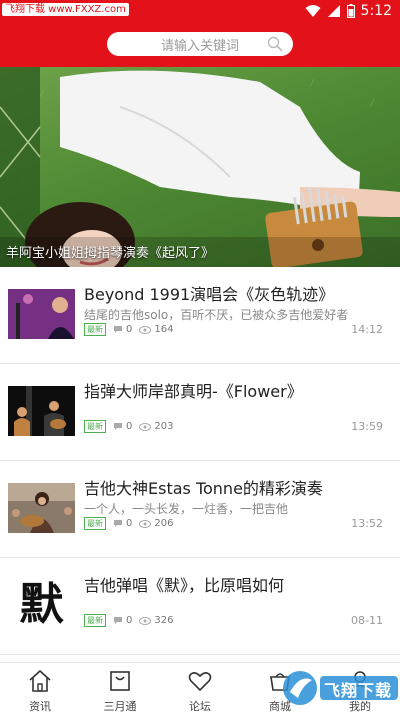 The height and width of the screenshot is (716, 400). I want to click on status-bar: 飞翔下载 www.FXXZ.com 5:12, so click(200, 11).